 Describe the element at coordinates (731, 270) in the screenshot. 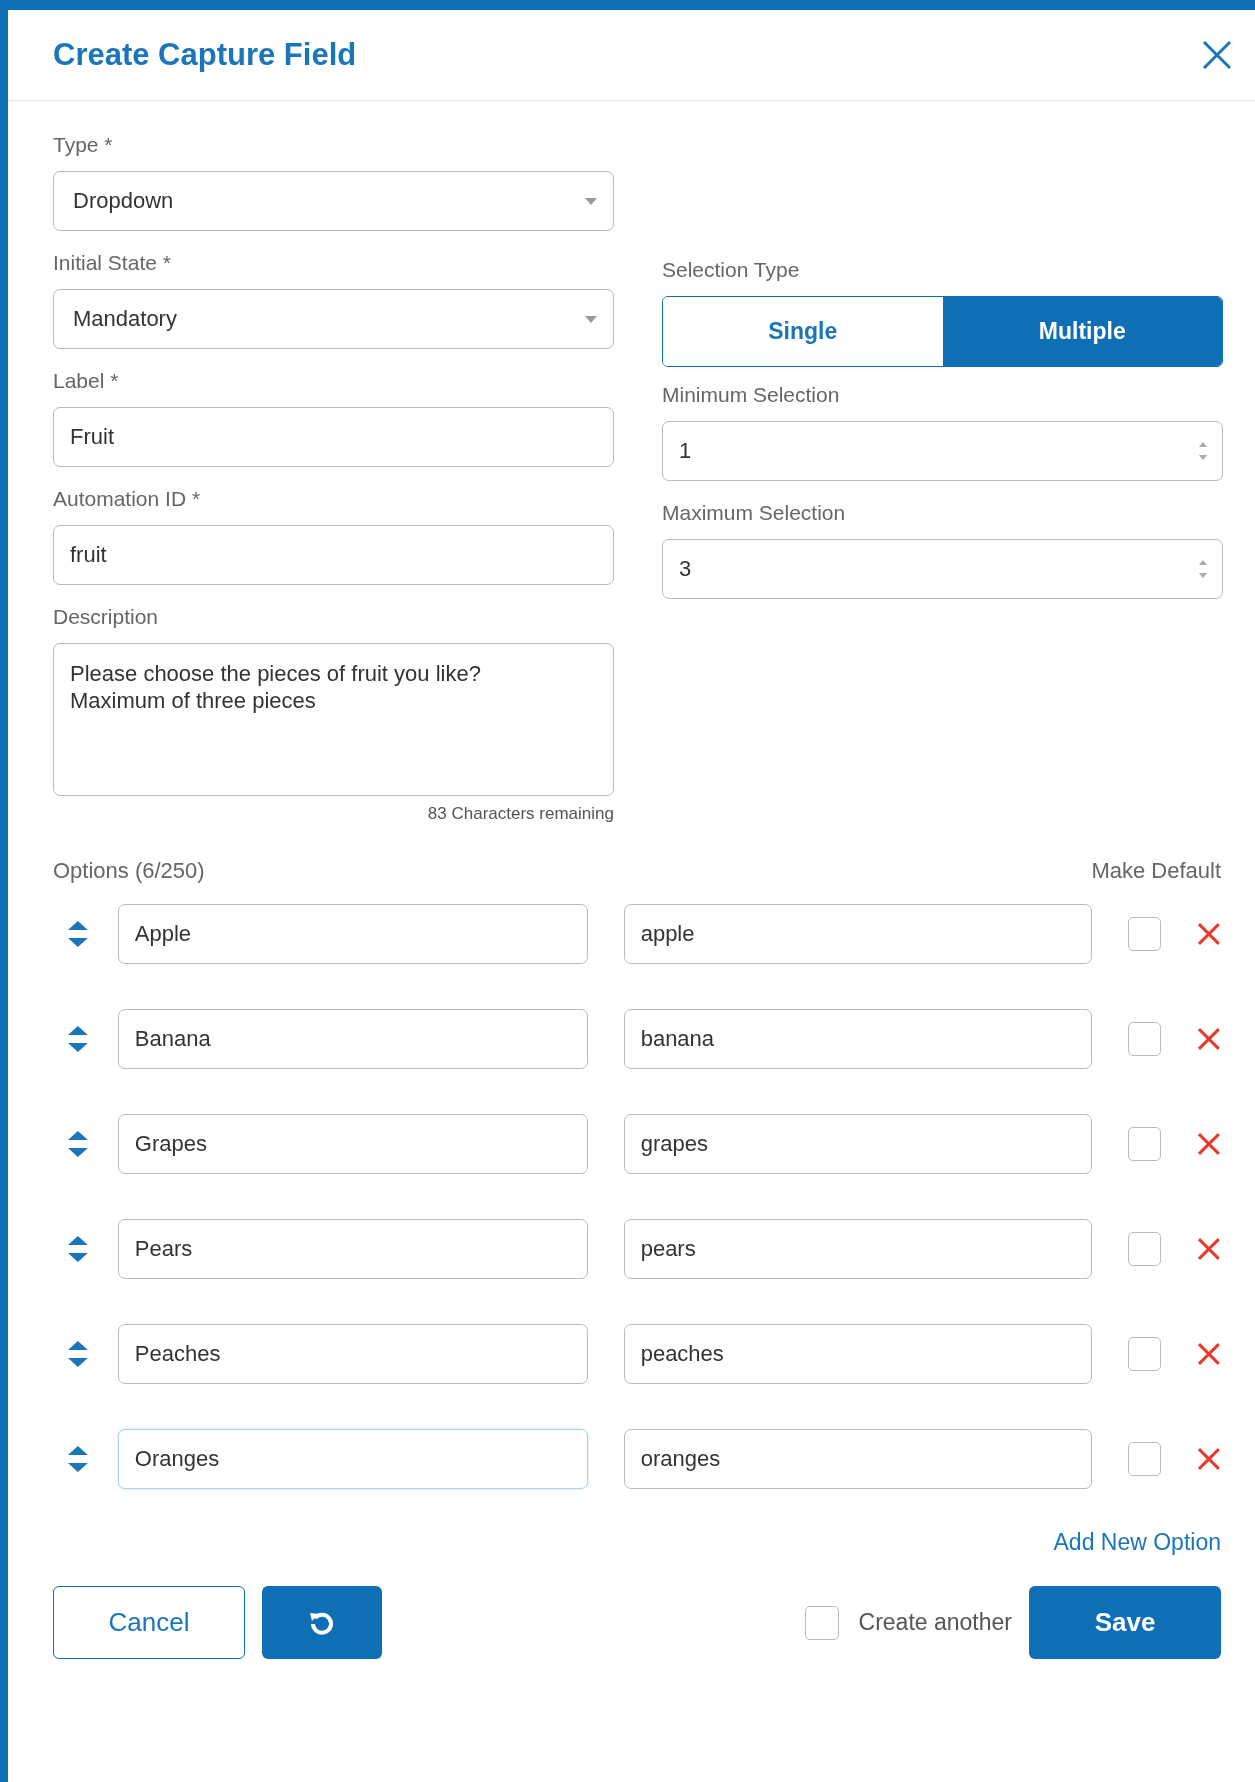

I see `field-label: Selection Type` at that location.